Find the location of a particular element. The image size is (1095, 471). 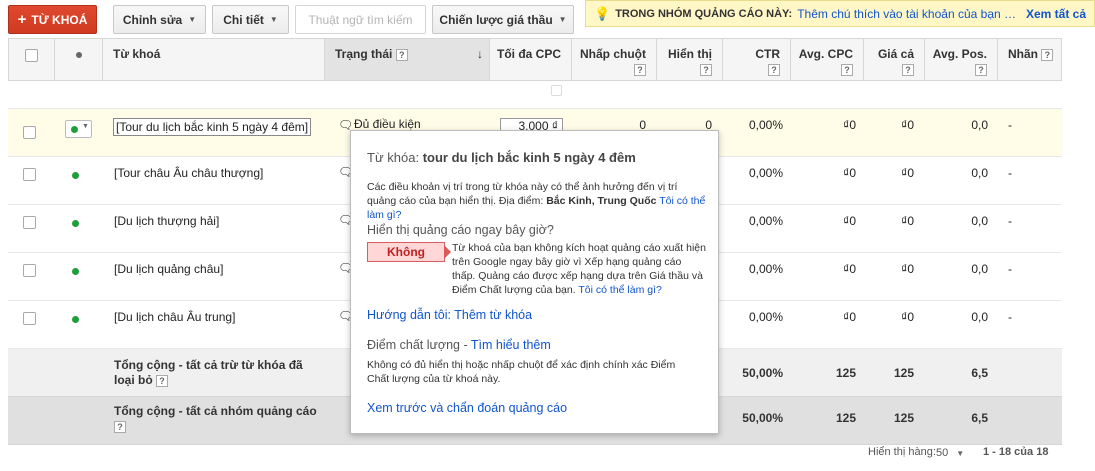

total-label: Tổng cộng - tất cả trừ từ khóa đã is located at coordinates (208, 365).